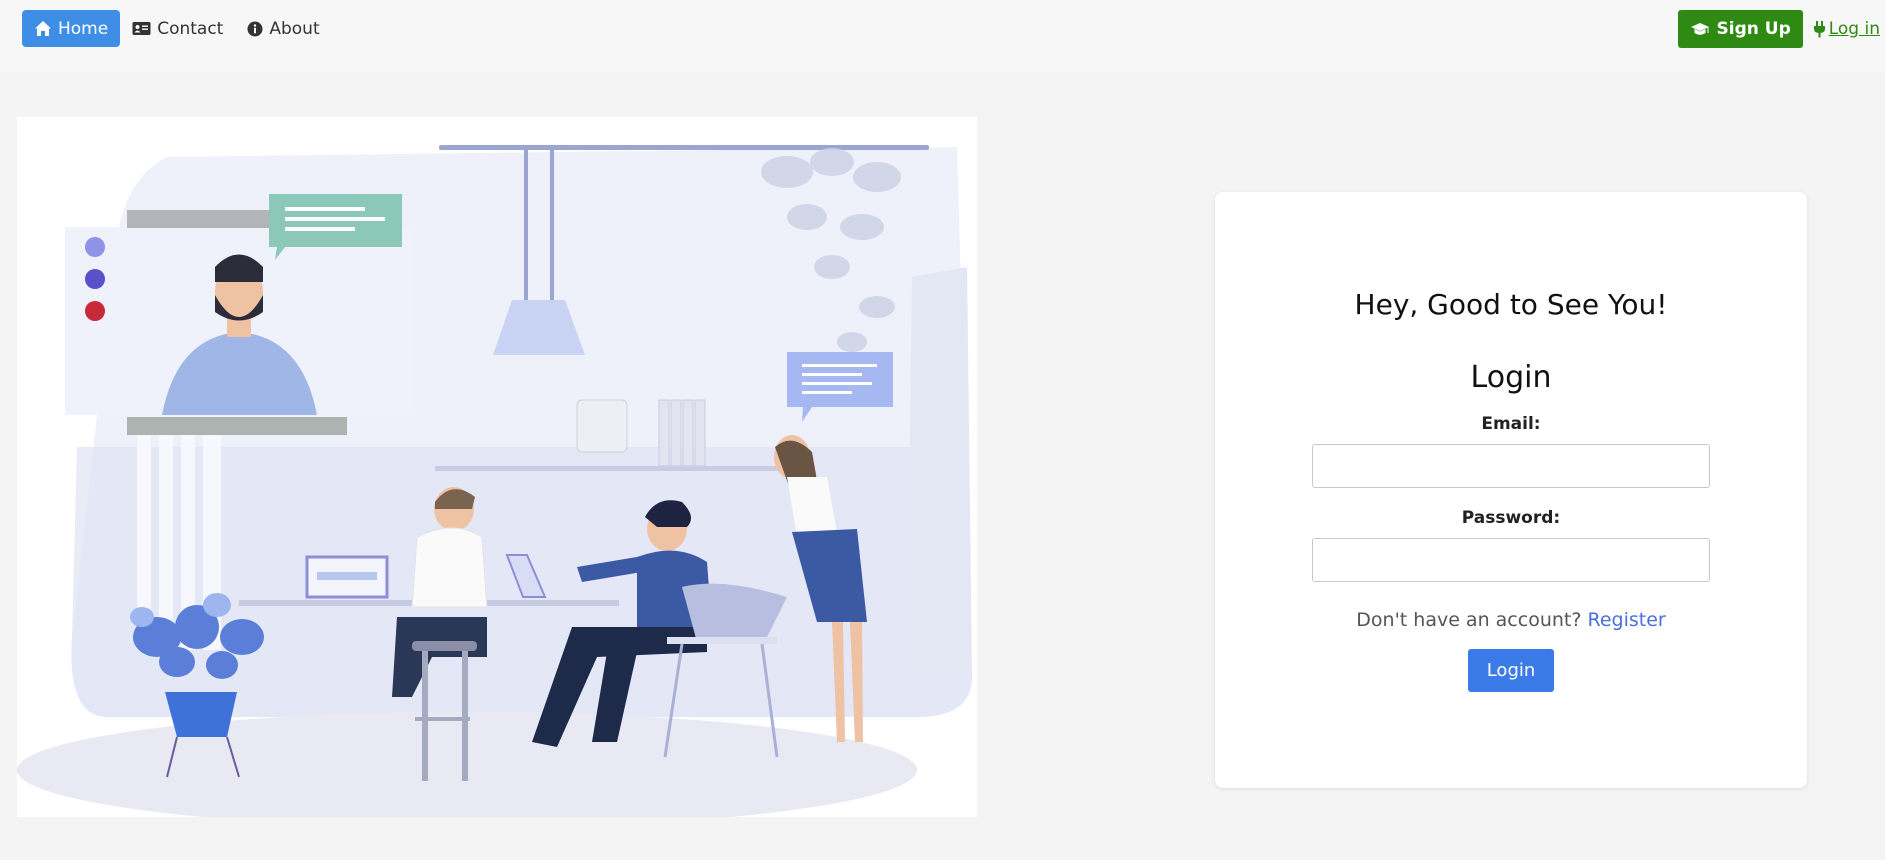 The image size is (1885, 860). I want to click on nav-right: Sign Up Log in, so click(1778, 29).